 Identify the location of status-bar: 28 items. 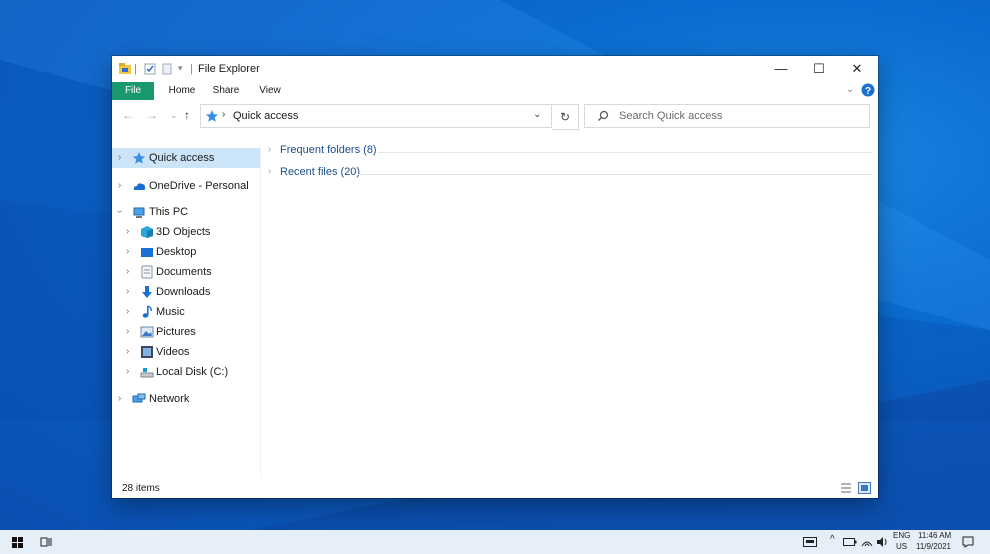
(495, 488).